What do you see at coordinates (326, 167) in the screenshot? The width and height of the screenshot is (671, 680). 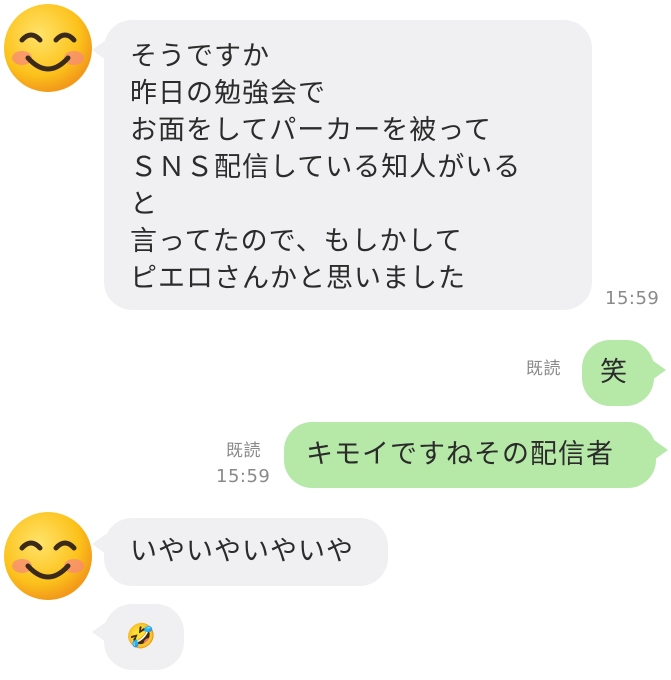 I see `message-line: ＳＮＳ配信している知人がいる` at bounding box center [326, 167].